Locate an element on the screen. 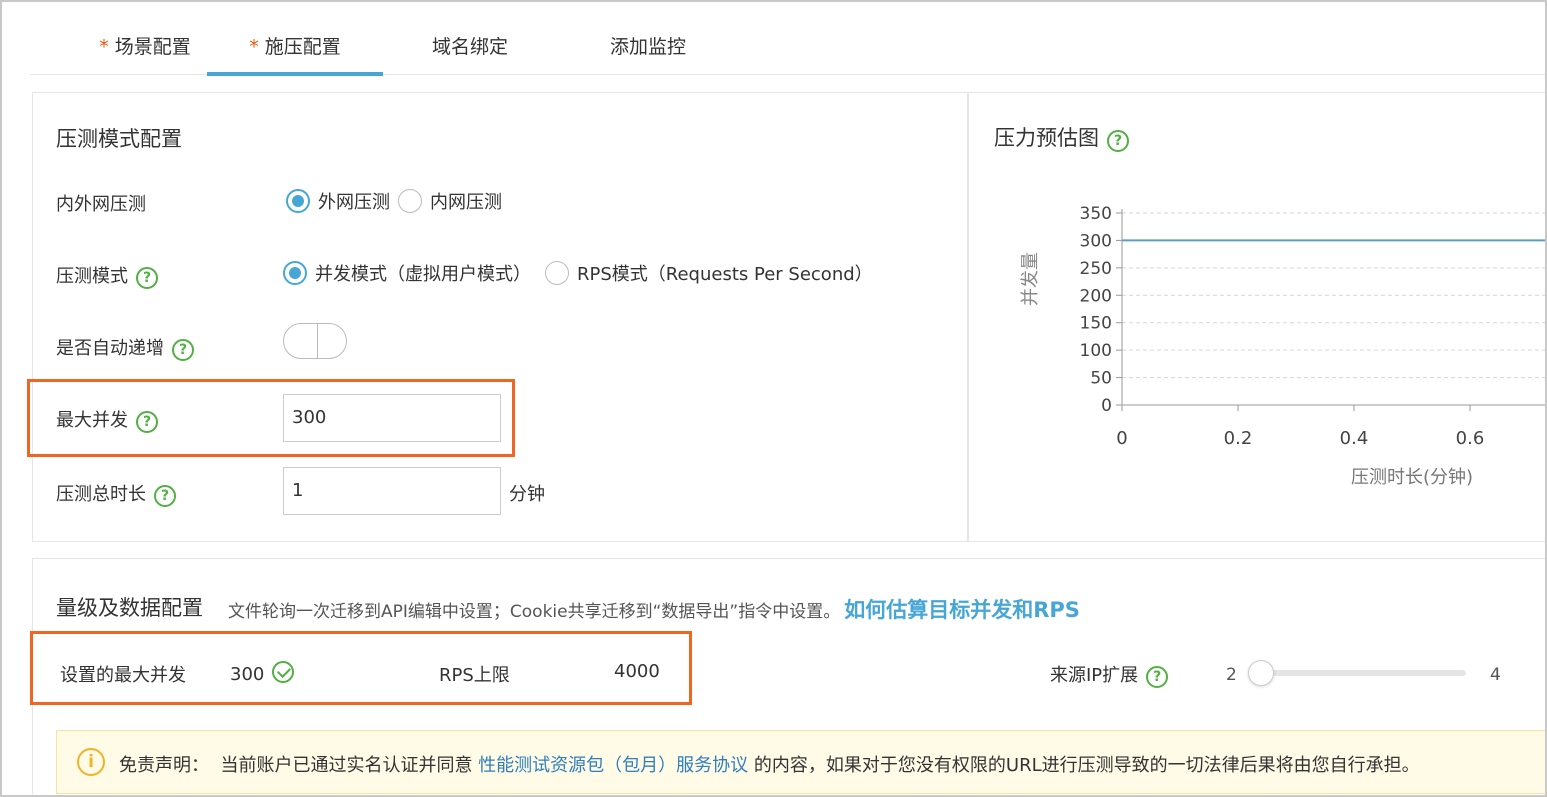 This screenshot has height=797, width=1547. volume-config-title: 量级及数据配置 is located at coordinates (129, 608).